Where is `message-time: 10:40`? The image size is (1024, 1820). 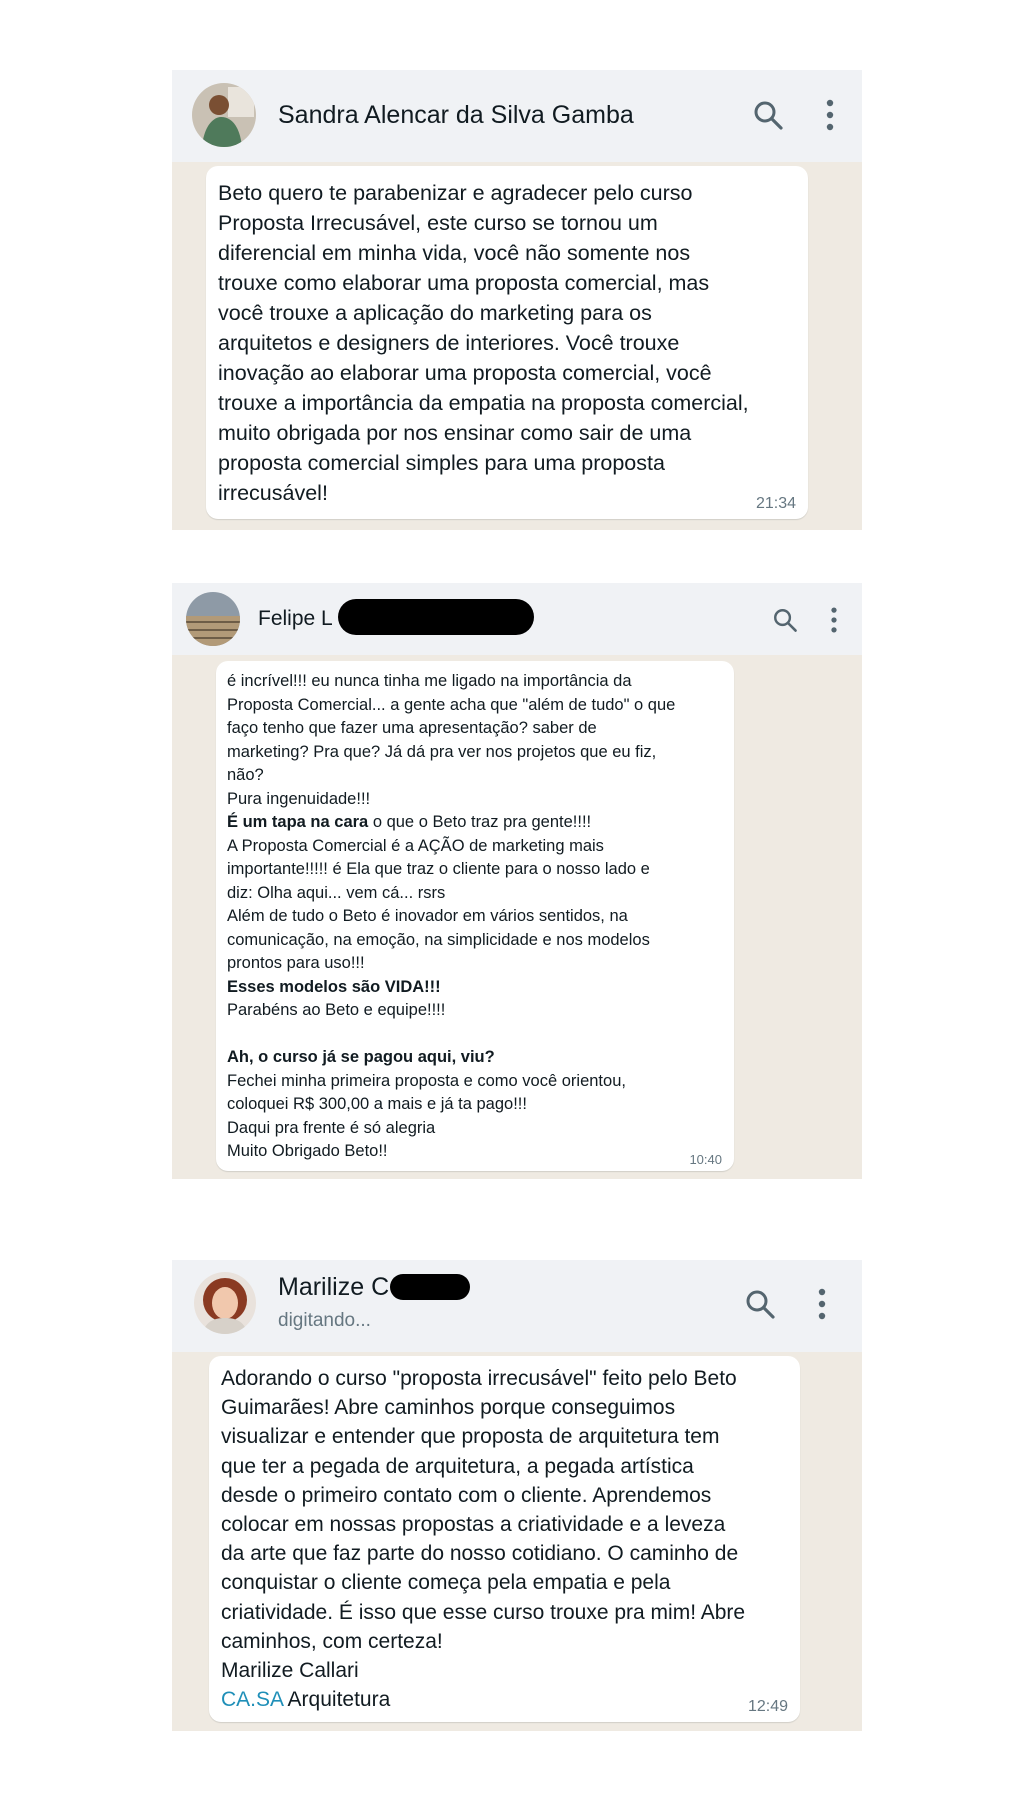
message-time: 10:40 is located at coordinates (705, 1159).